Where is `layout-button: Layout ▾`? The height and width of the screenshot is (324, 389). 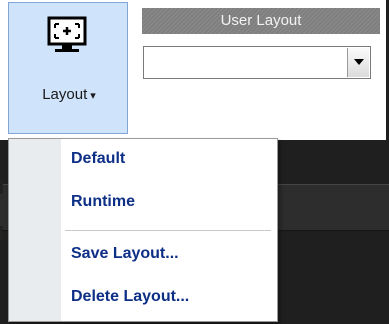 layout-button: Layout ▾ is located at coordinates (68, 68).